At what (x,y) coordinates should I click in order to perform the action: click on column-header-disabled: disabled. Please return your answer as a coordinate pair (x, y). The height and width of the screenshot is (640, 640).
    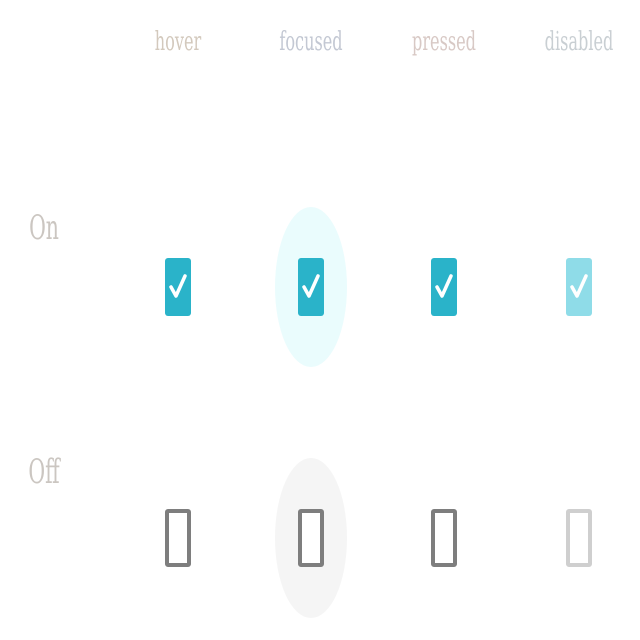
    Looking at the image, I should click on (579, 42).